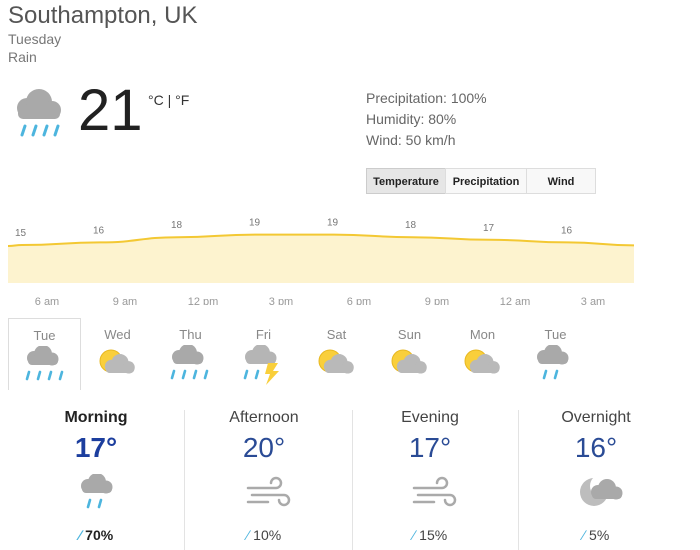  I want to click on chart-x-tick-label: 6 pm, so click(359, 300).